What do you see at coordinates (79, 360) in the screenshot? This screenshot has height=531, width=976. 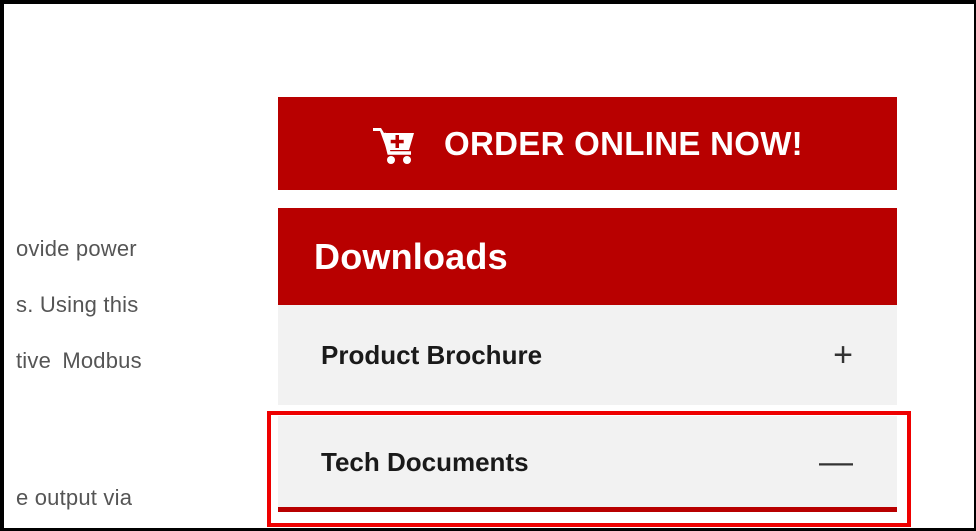 I see `body-text-line: tive Modbus` at bounding box center [79, 360].